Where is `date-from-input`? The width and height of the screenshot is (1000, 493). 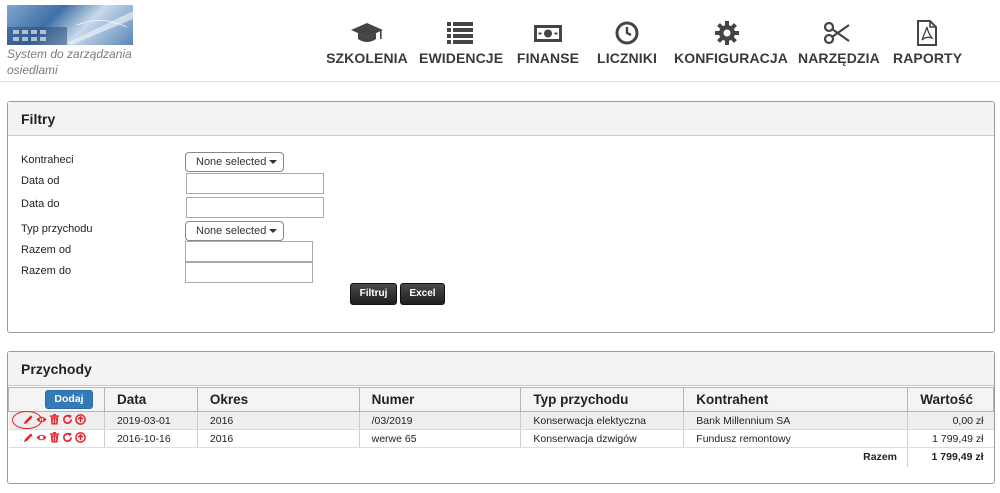
date-from-input is located at coordinates (255, 183).